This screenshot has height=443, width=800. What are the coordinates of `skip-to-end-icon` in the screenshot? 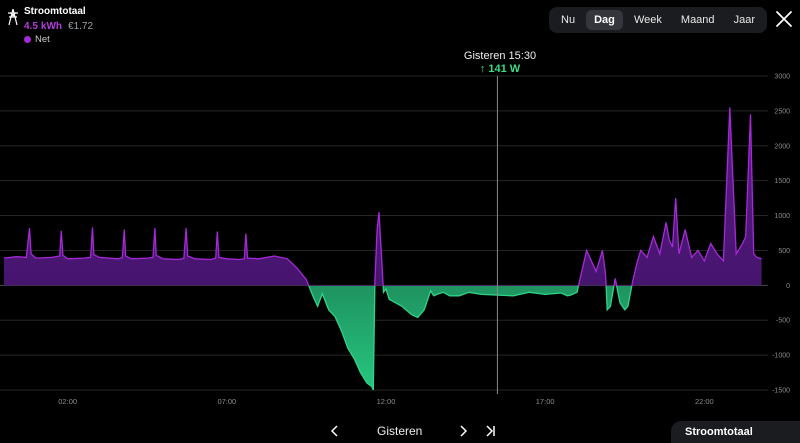 It's located at (490, 431).